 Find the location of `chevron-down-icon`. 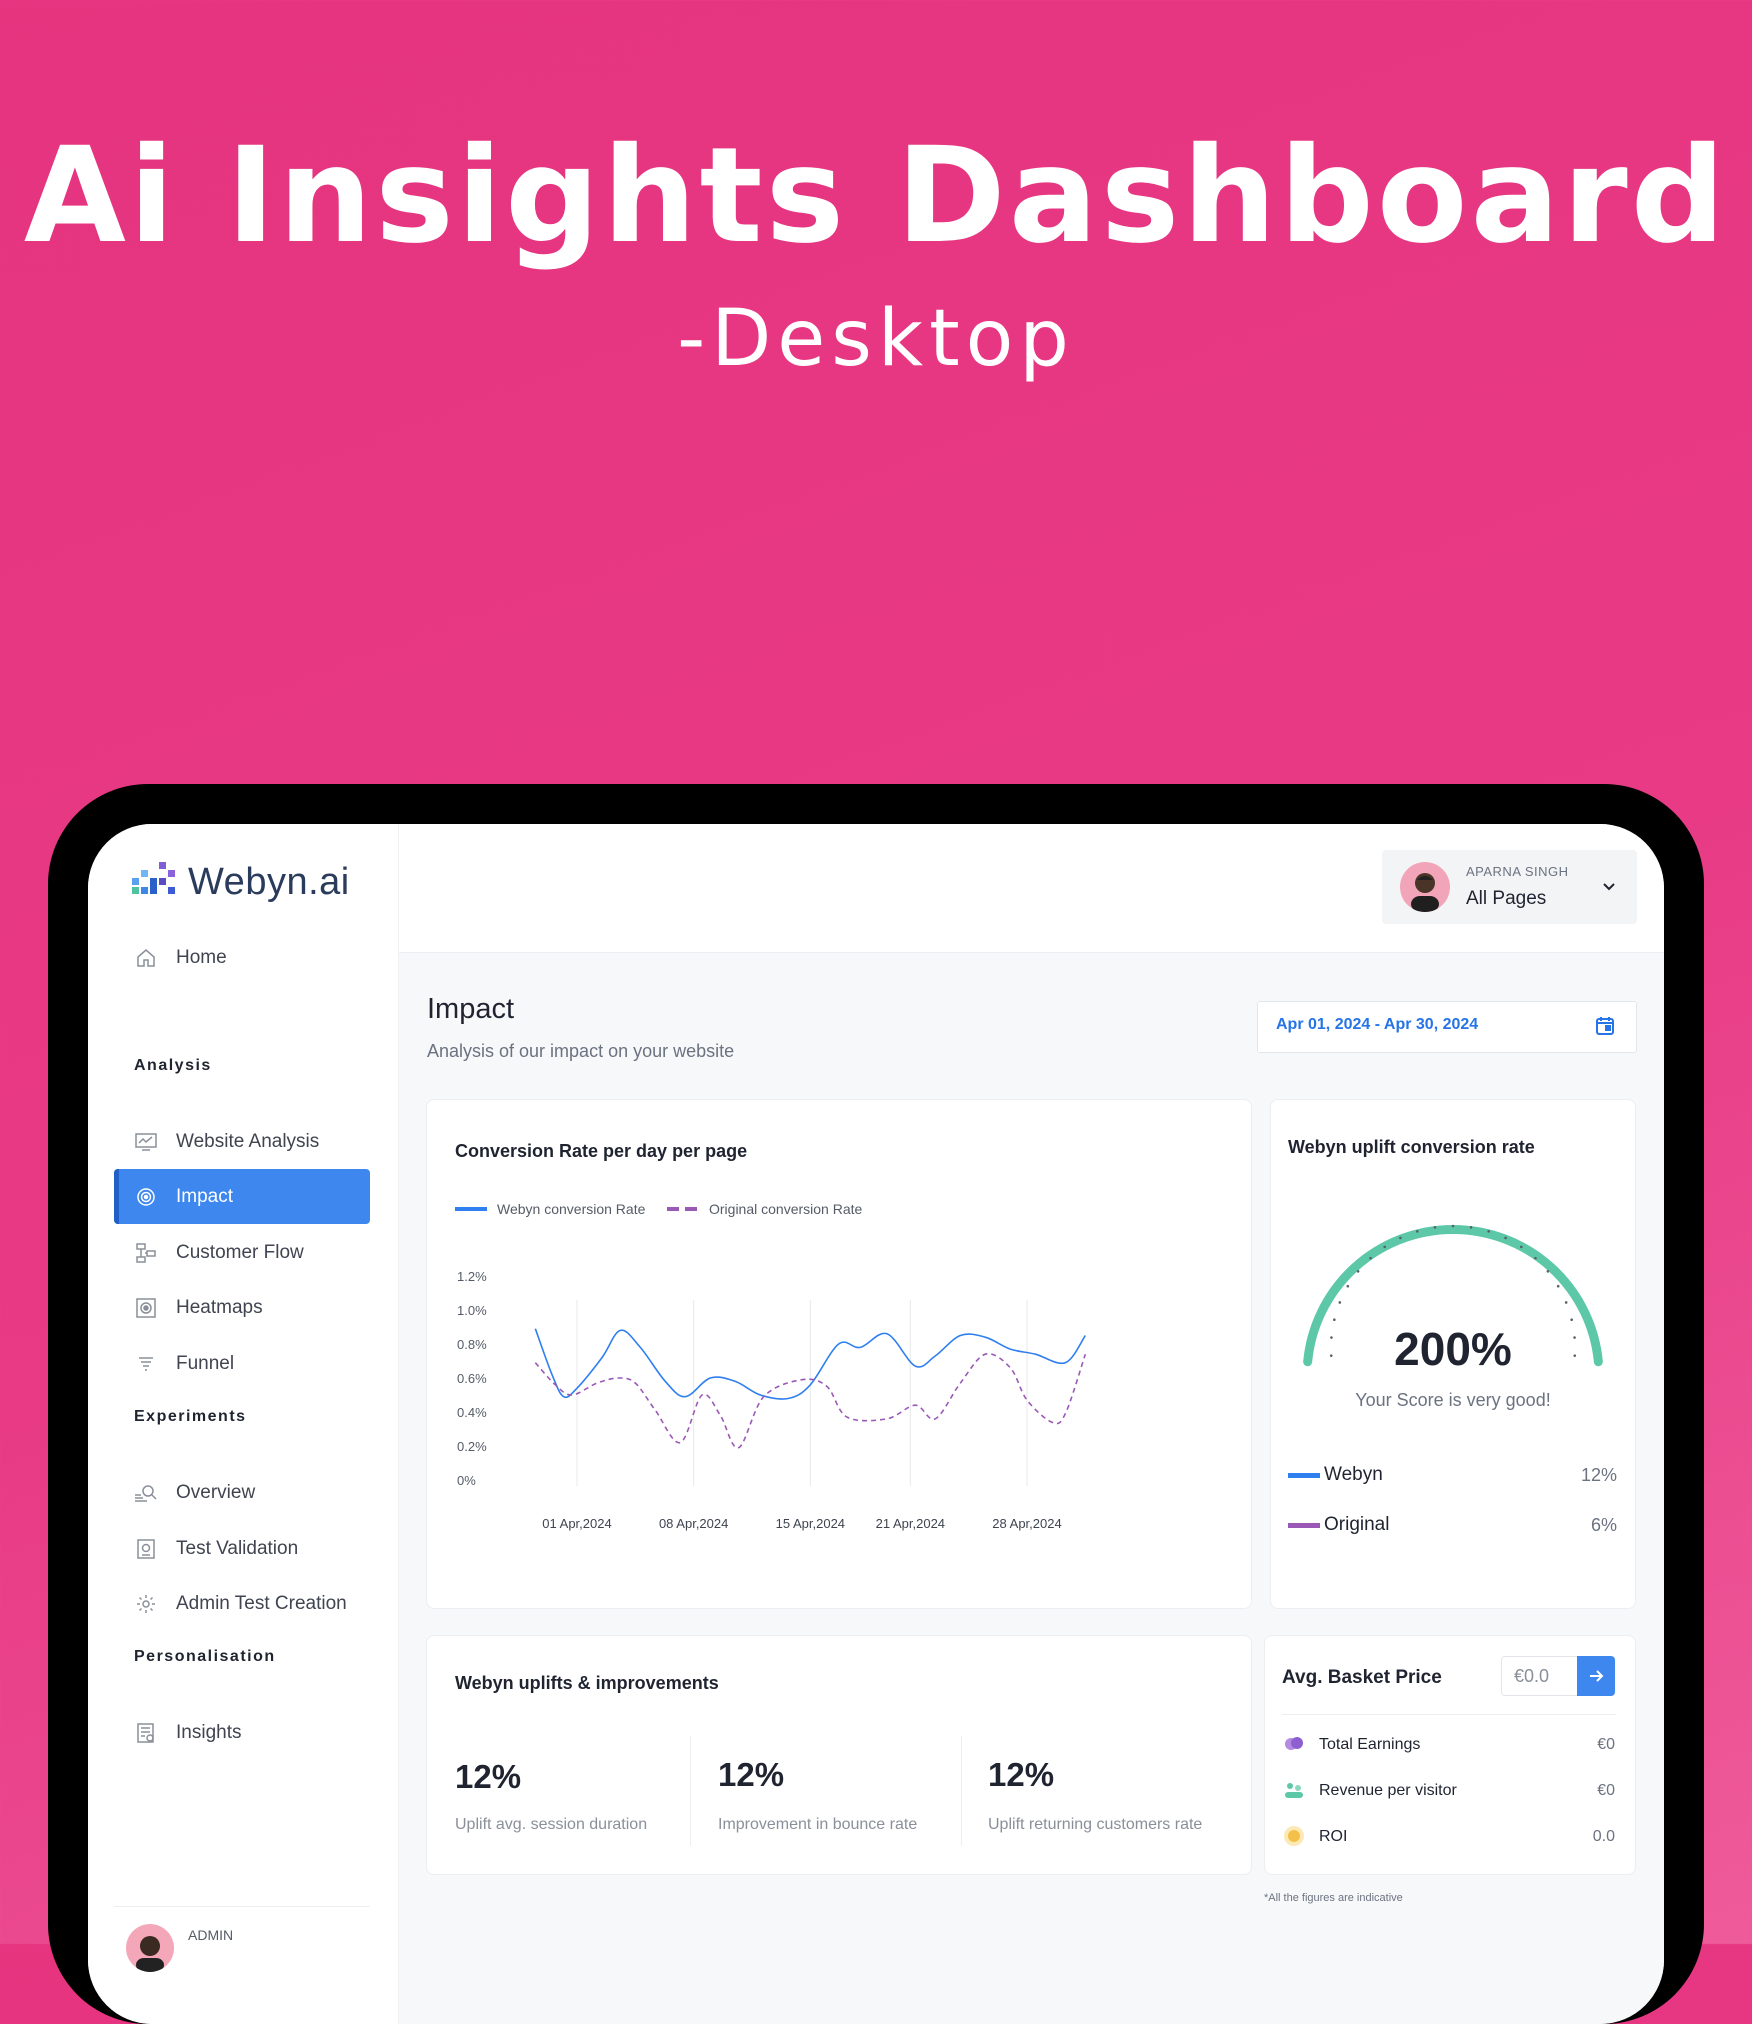

chevron-down-icon is located at coordinates (1609, 887).